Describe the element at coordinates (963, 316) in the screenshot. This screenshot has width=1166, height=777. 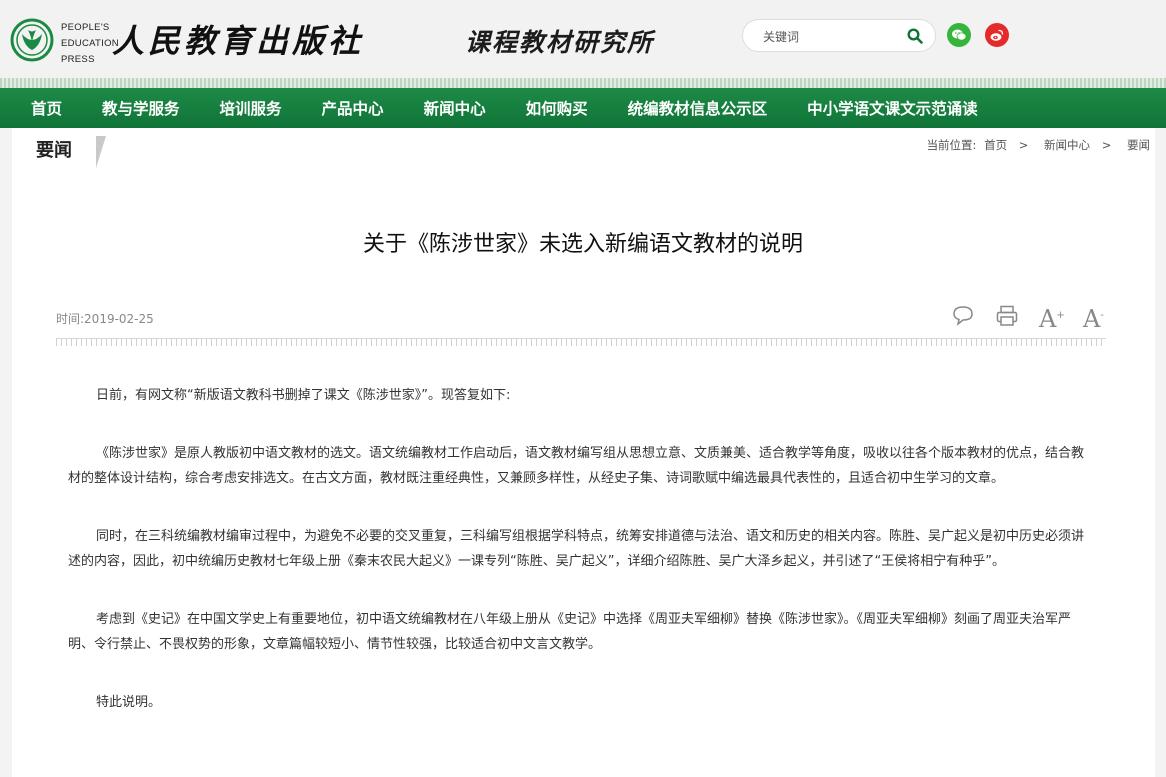
I see `comment-icon` at that location.